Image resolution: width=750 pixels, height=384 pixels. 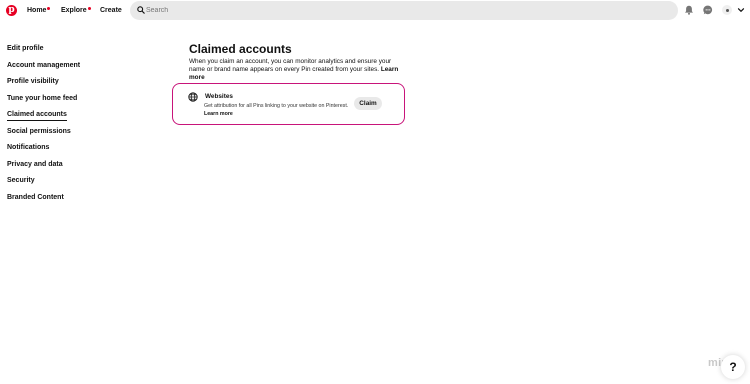 I want to click on sidebar-item-privacy-and-data: Privacy and data, so click(x=35, y=164).